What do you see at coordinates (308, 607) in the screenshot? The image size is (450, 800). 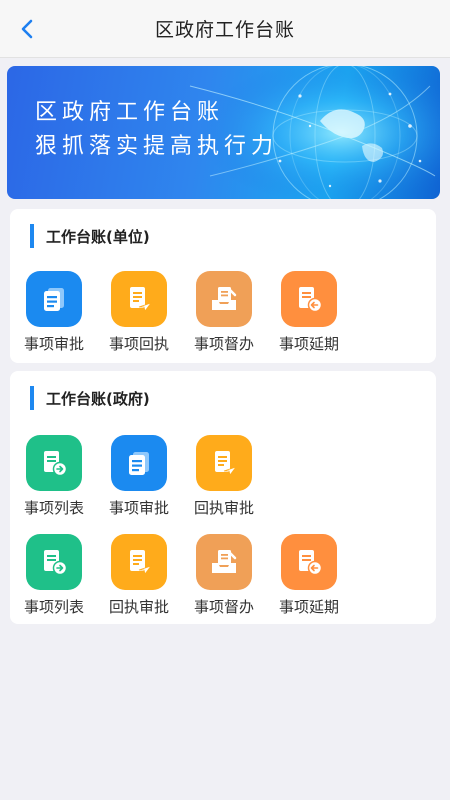 I see `gov-item-extend-label: 事项延期` at bounding box center [308, 607].